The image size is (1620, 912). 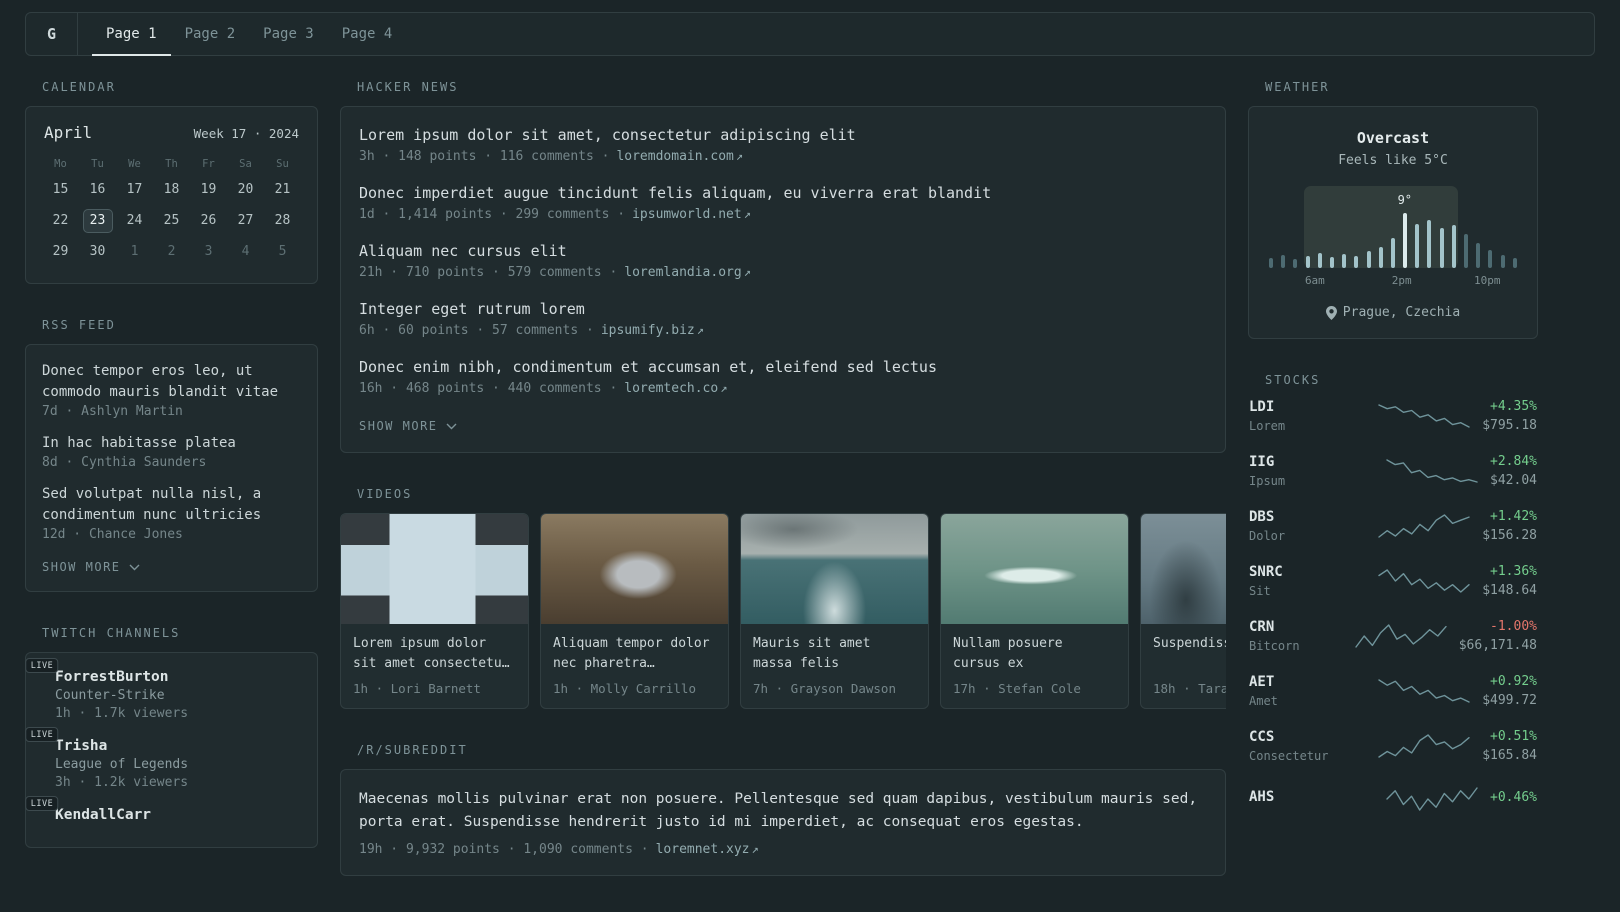 What do you see at coordinates (1513, 797) in the screenshot?
I see `stock-change: +0.46%` at bounding box center [1513, 797].